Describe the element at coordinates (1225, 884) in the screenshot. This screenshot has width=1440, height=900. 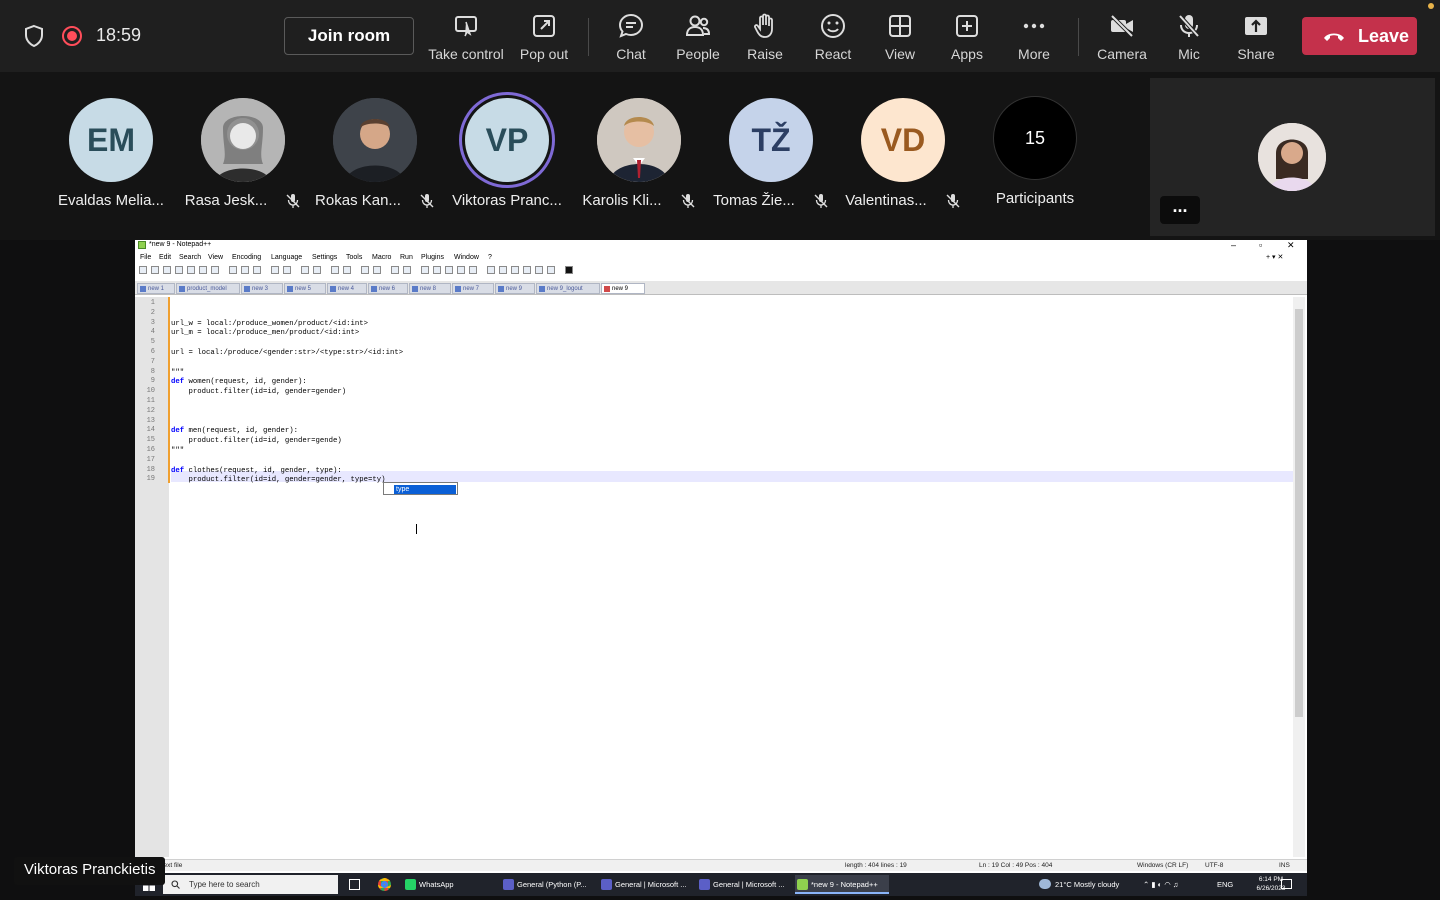
I see `language-indicator: ENG` at that location.